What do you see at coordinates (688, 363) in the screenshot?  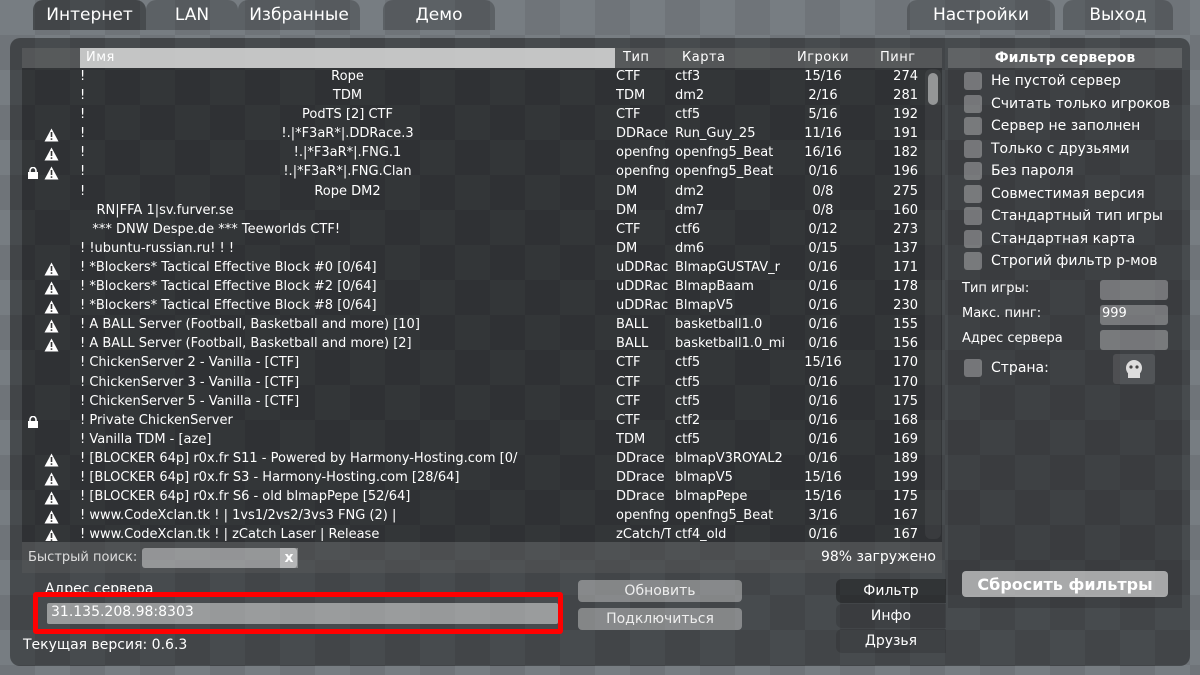 I see `server-map: ctf5` at bounding box center [688, 363].